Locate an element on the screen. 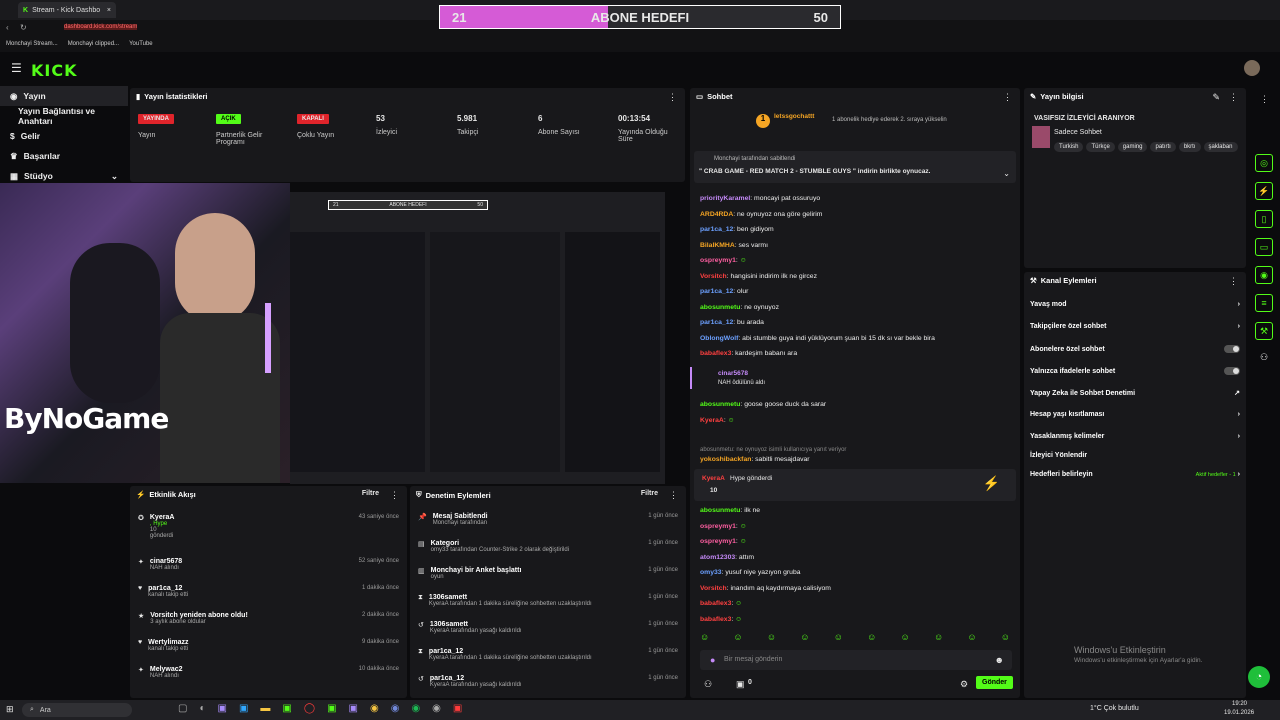 This screenshot has width=1280, height=720. wrench-icon: ⚒ is located at coordinates (1264, 331).